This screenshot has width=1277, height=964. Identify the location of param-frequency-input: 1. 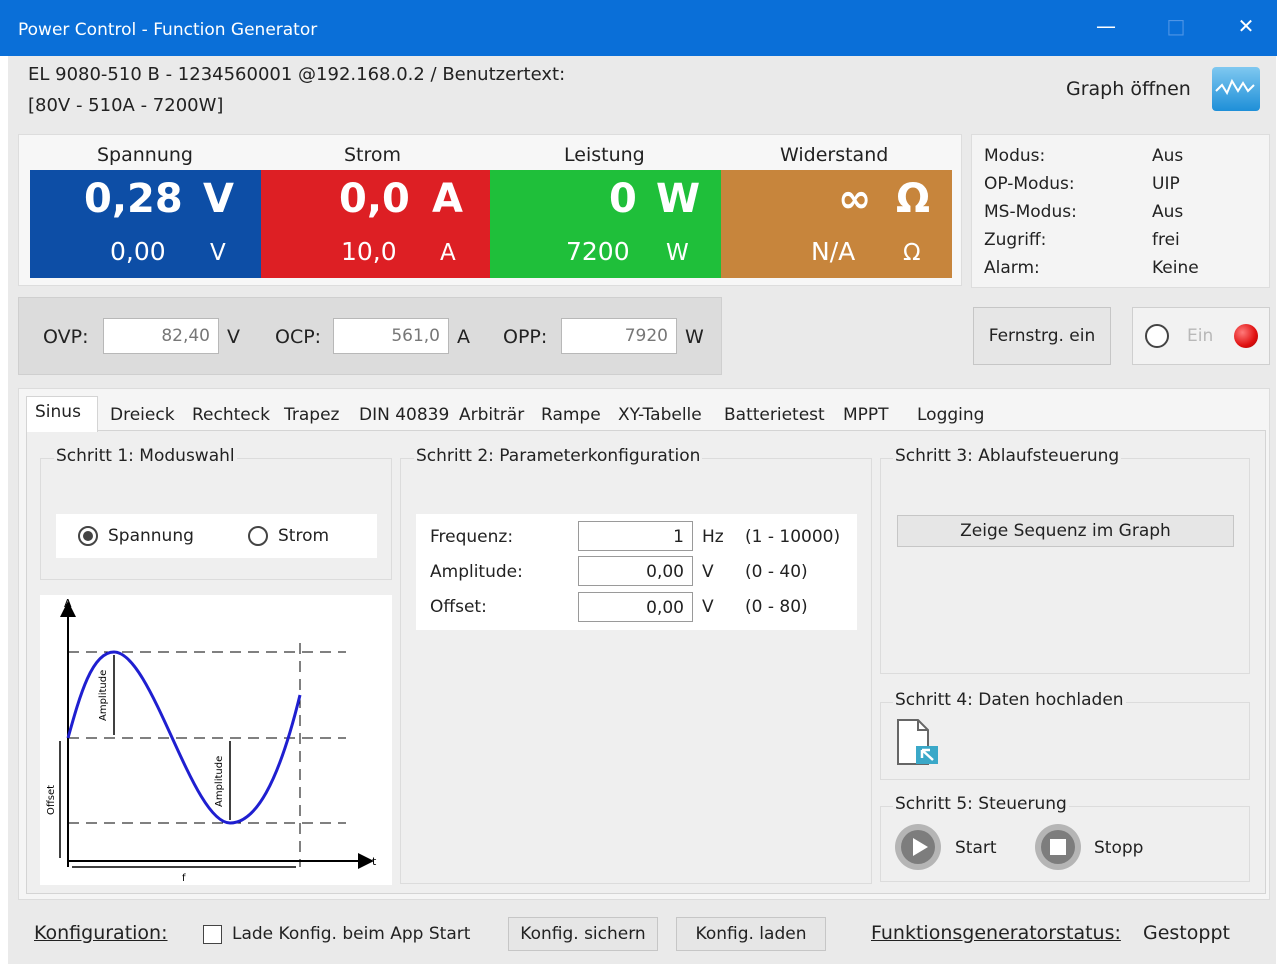
(635, 536).